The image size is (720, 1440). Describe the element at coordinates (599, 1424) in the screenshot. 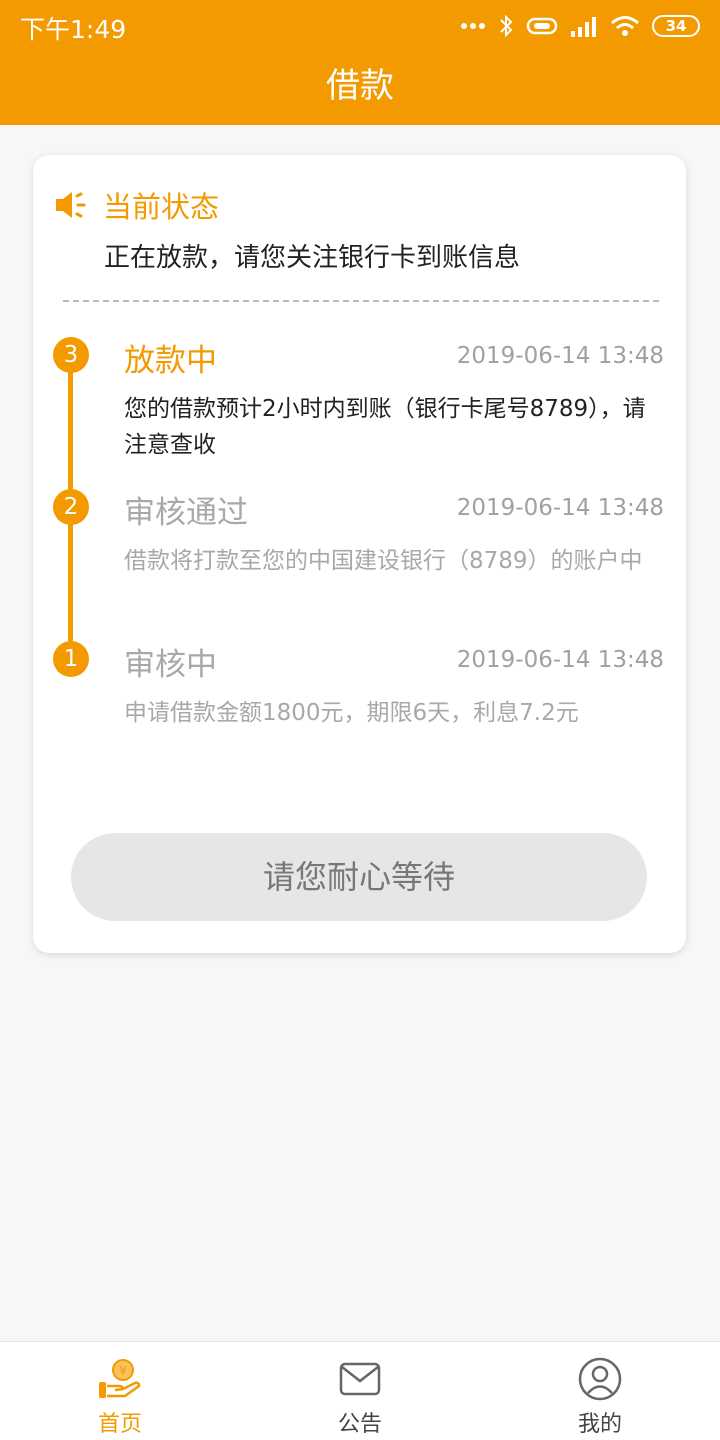

I see `tab-label: 我的` at that location.